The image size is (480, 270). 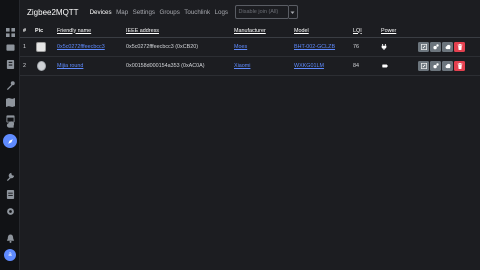 I want to click on bell-icon, so click(x=10, y=238).